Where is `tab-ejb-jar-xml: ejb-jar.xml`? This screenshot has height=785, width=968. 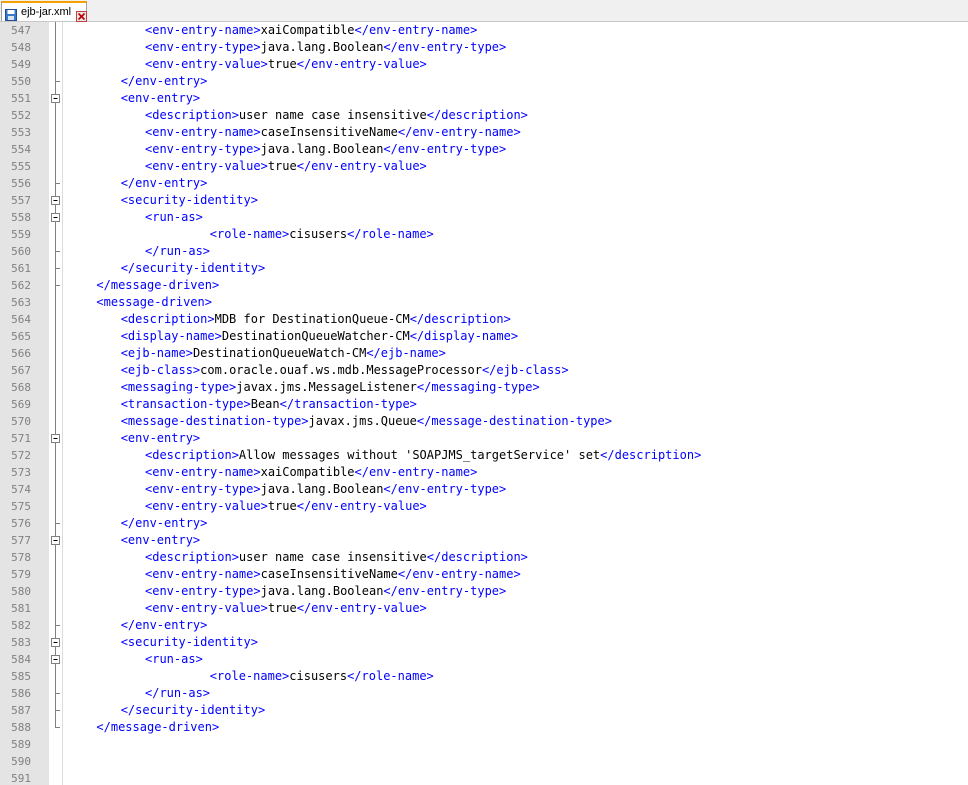
tab-ejb-jar-xml: ejb-jar.xml is located at coordinates (44, 11).